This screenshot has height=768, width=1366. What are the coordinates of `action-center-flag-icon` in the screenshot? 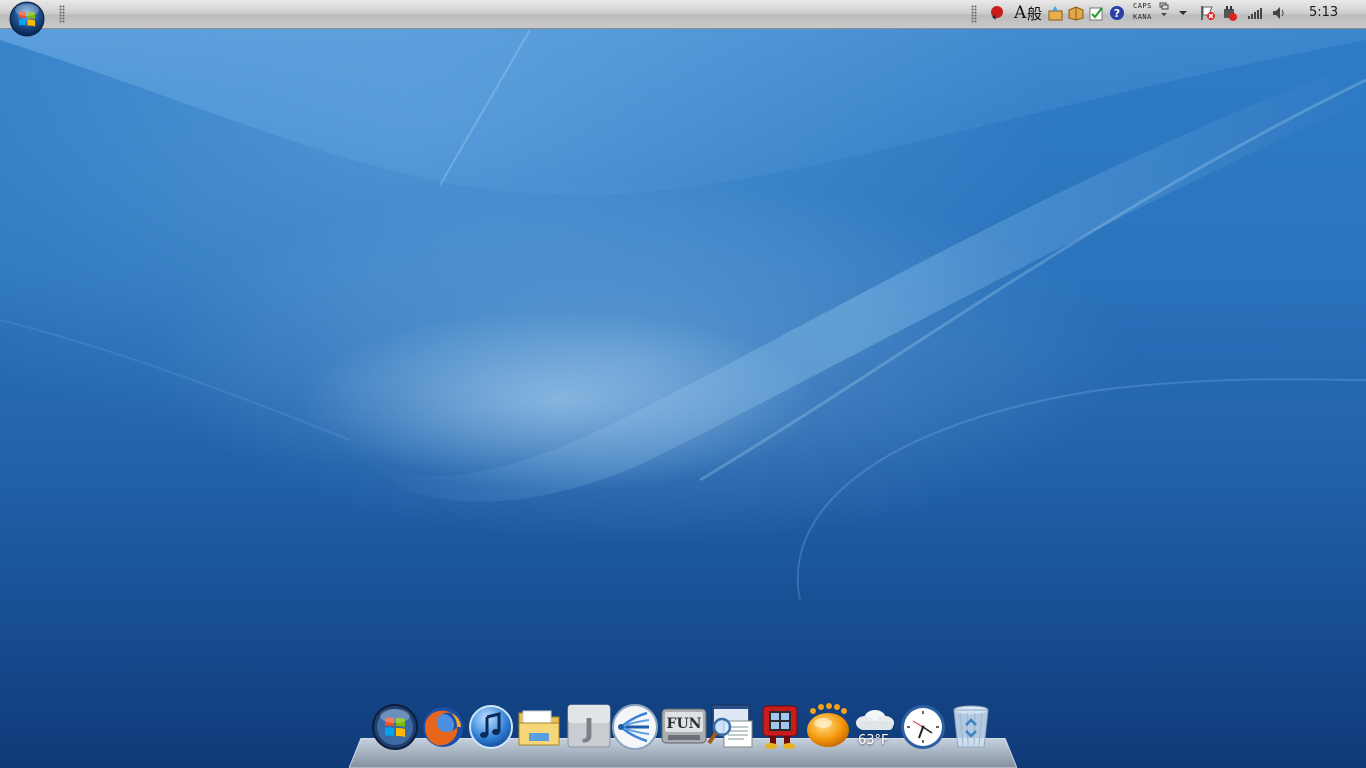 It's located at (1208, 13).